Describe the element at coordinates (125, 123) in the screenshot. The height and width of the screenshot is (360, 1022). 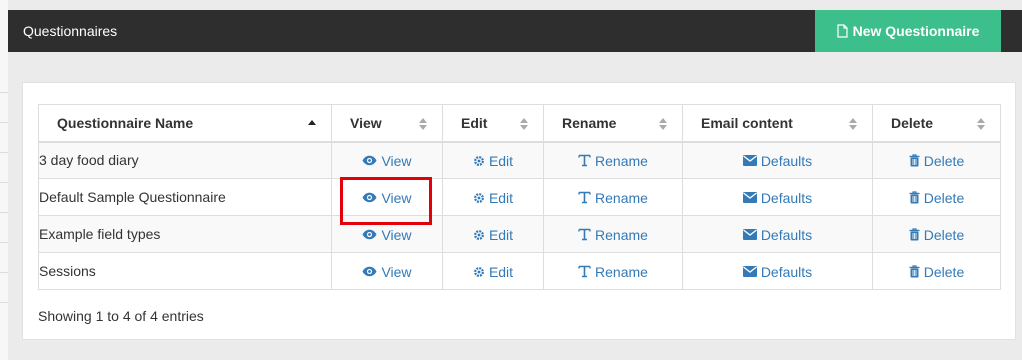
I see `col-header-label: Questionnaire Name` at that location.